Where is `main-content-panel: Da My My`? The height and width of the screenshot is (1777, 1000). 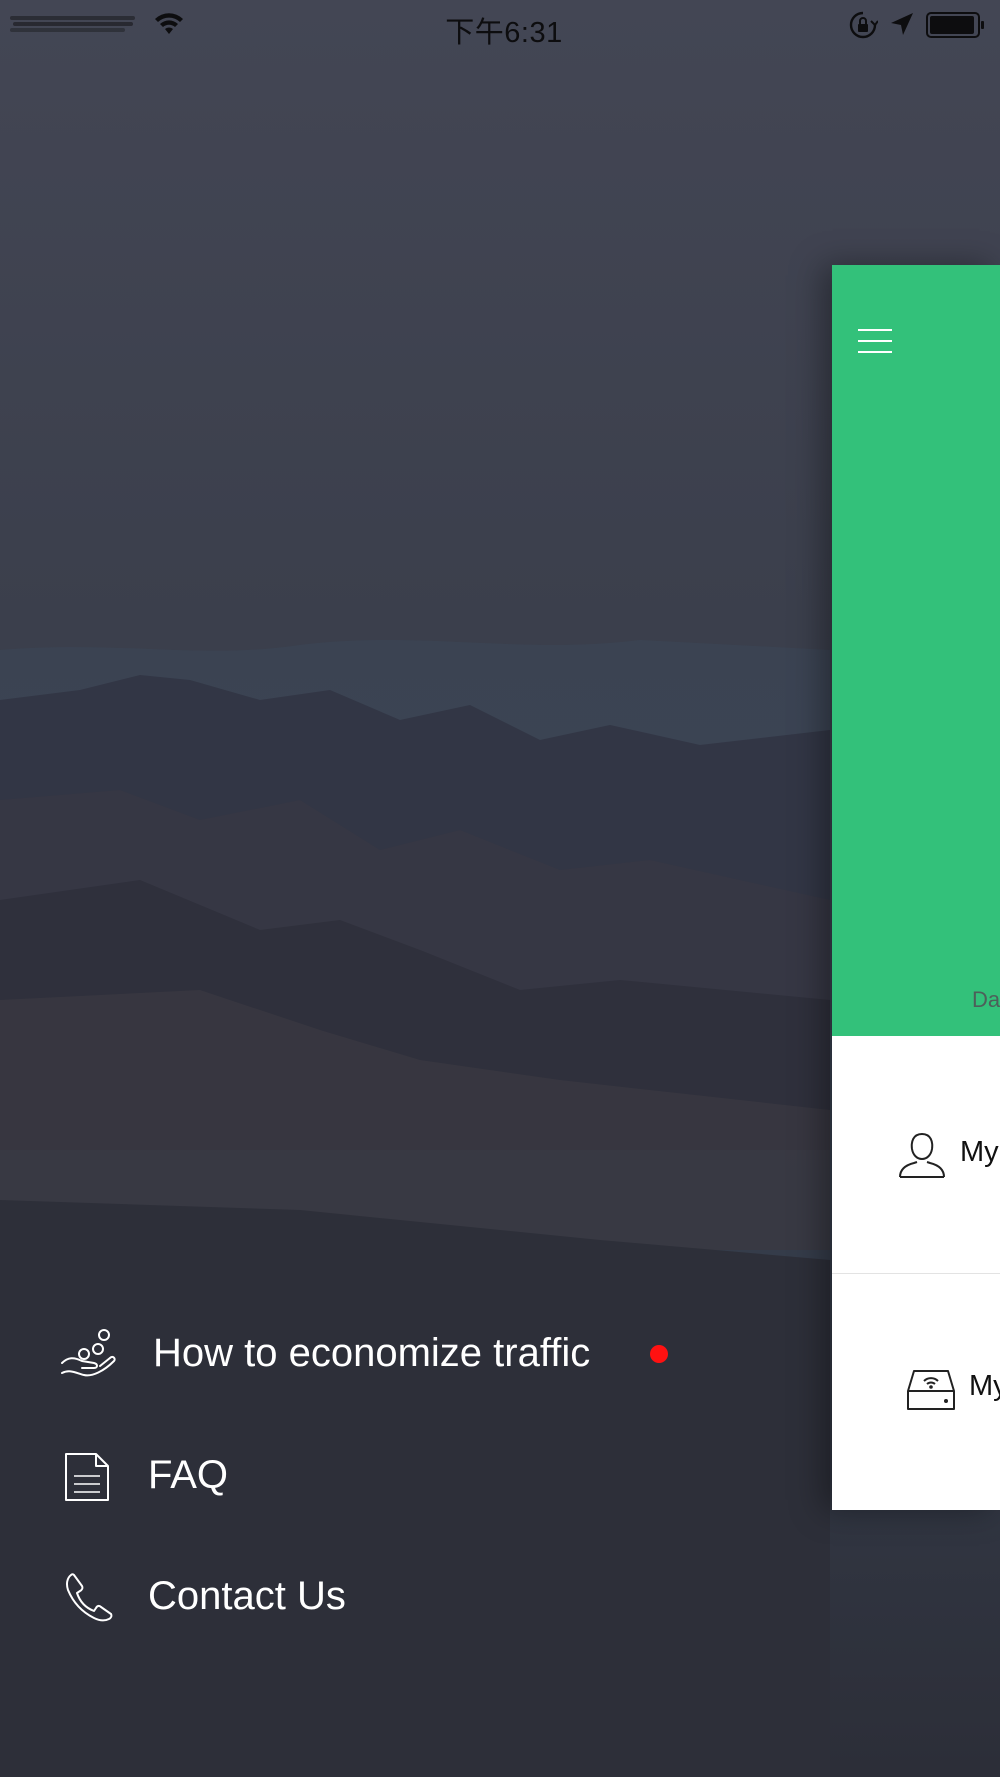 main-content-panel: Da My My is located at coordinates (916, 887).